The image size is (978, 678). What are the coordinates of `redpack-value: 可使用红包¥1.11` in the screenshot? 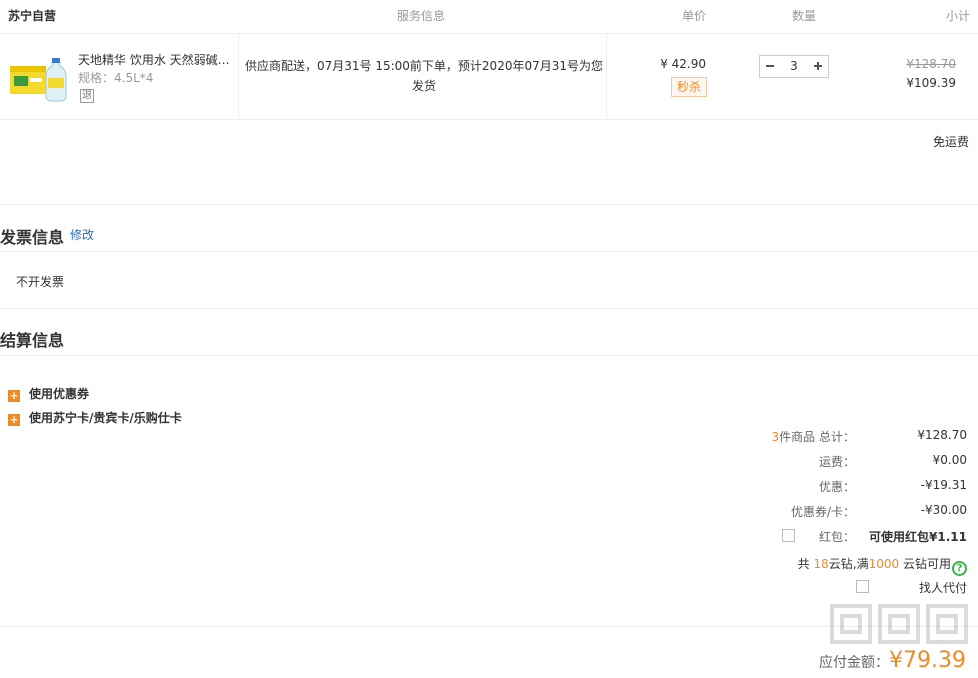 It's located at (918, 537).